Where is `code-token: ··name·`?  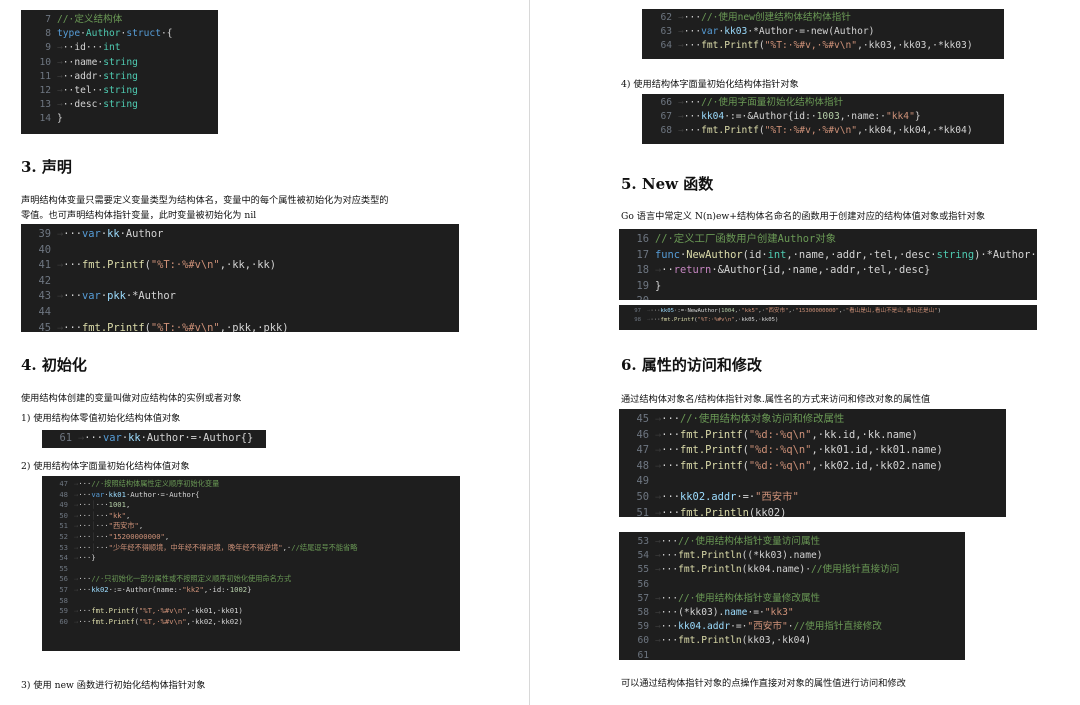 code-token: ··name· is located at coordinates (83, 62).